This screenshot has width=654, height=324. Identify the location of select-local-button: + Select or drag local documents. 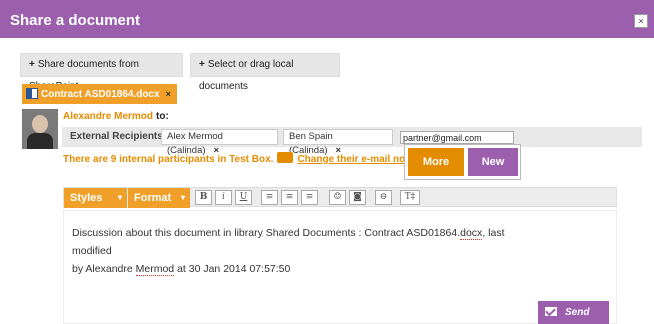
(265, 72).